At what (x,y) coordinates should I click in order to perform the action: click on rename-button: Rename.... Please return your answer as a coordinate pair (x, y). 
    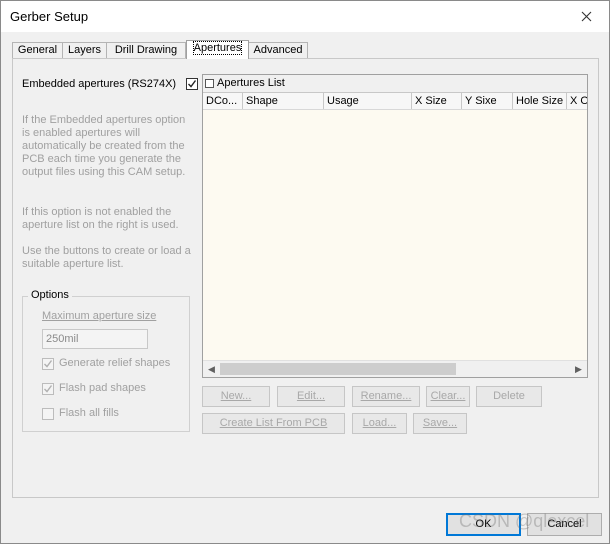
    Looking at the image, I should click on (386, 396).